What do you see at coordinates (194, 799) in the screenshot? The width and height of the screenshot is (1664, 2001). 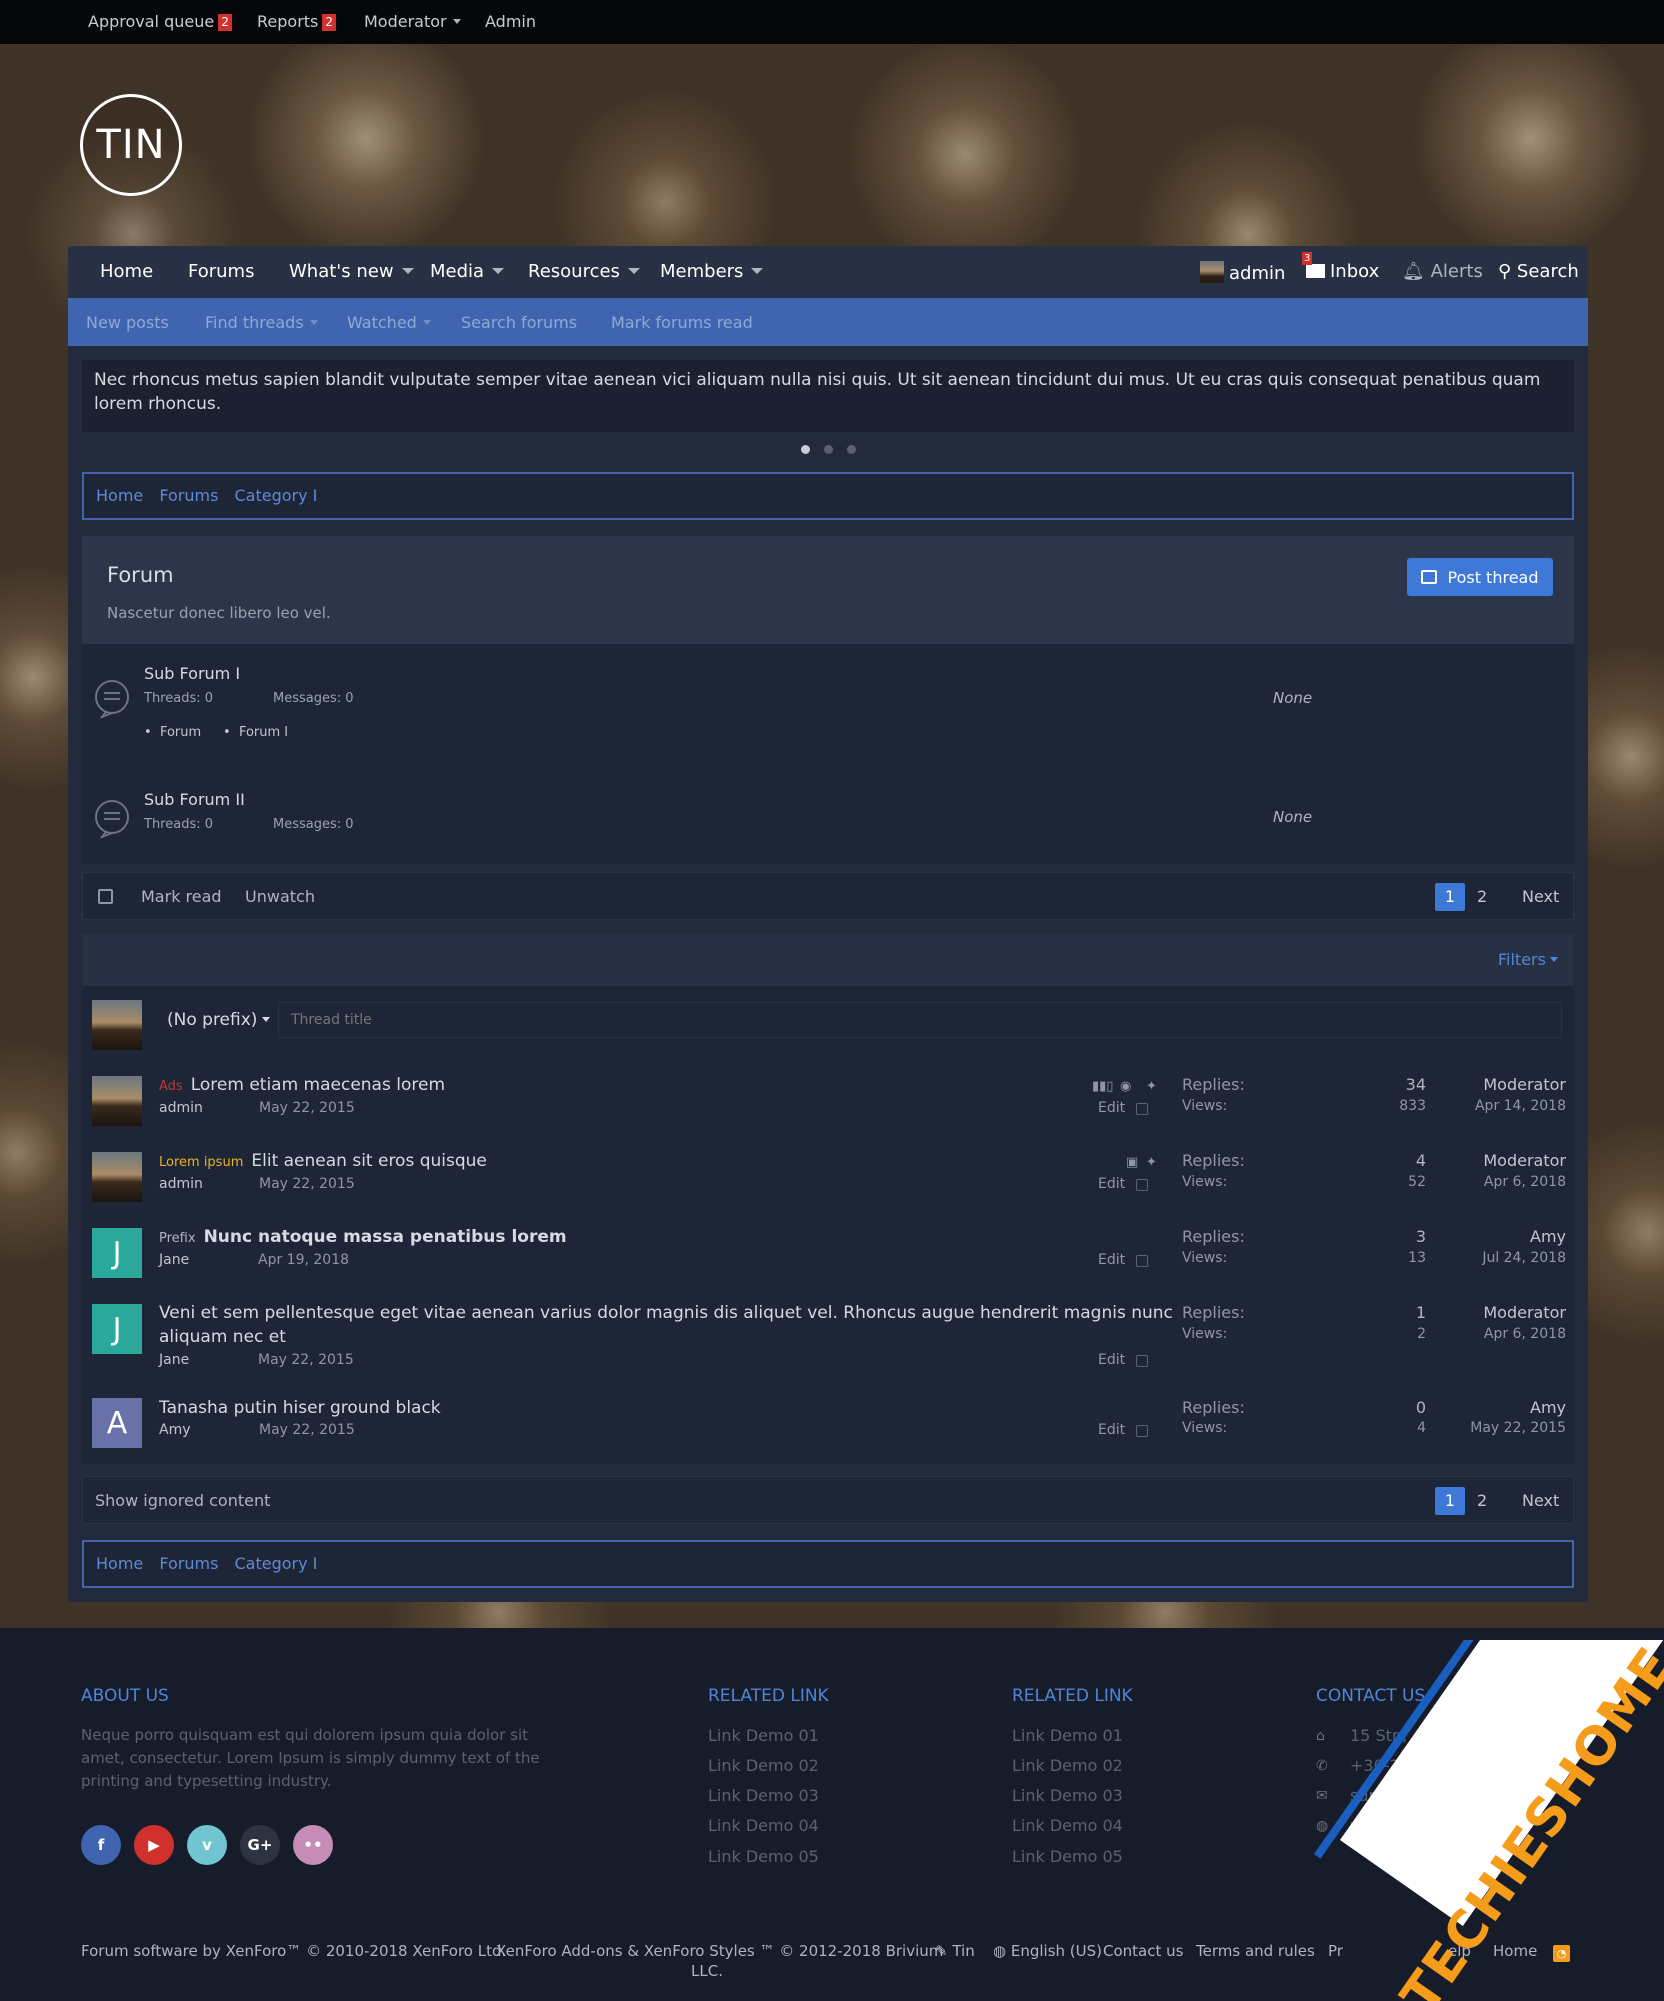 I see `subforum-title: Sub Forum II` at bounding box center [194, 799].